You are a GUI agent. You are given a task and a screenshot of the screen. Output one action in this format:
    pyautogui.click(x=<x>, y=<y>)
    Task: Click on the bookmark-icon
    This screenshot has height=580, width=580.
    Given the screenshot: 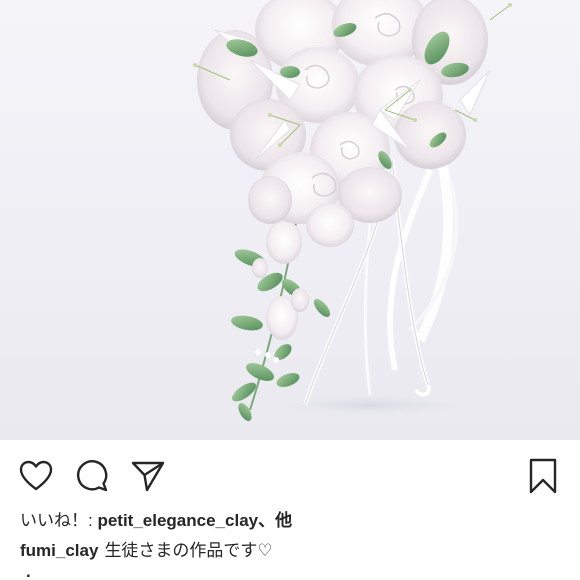 What is the action you would take?
    pyautogui.click(x=543, y=476)
    